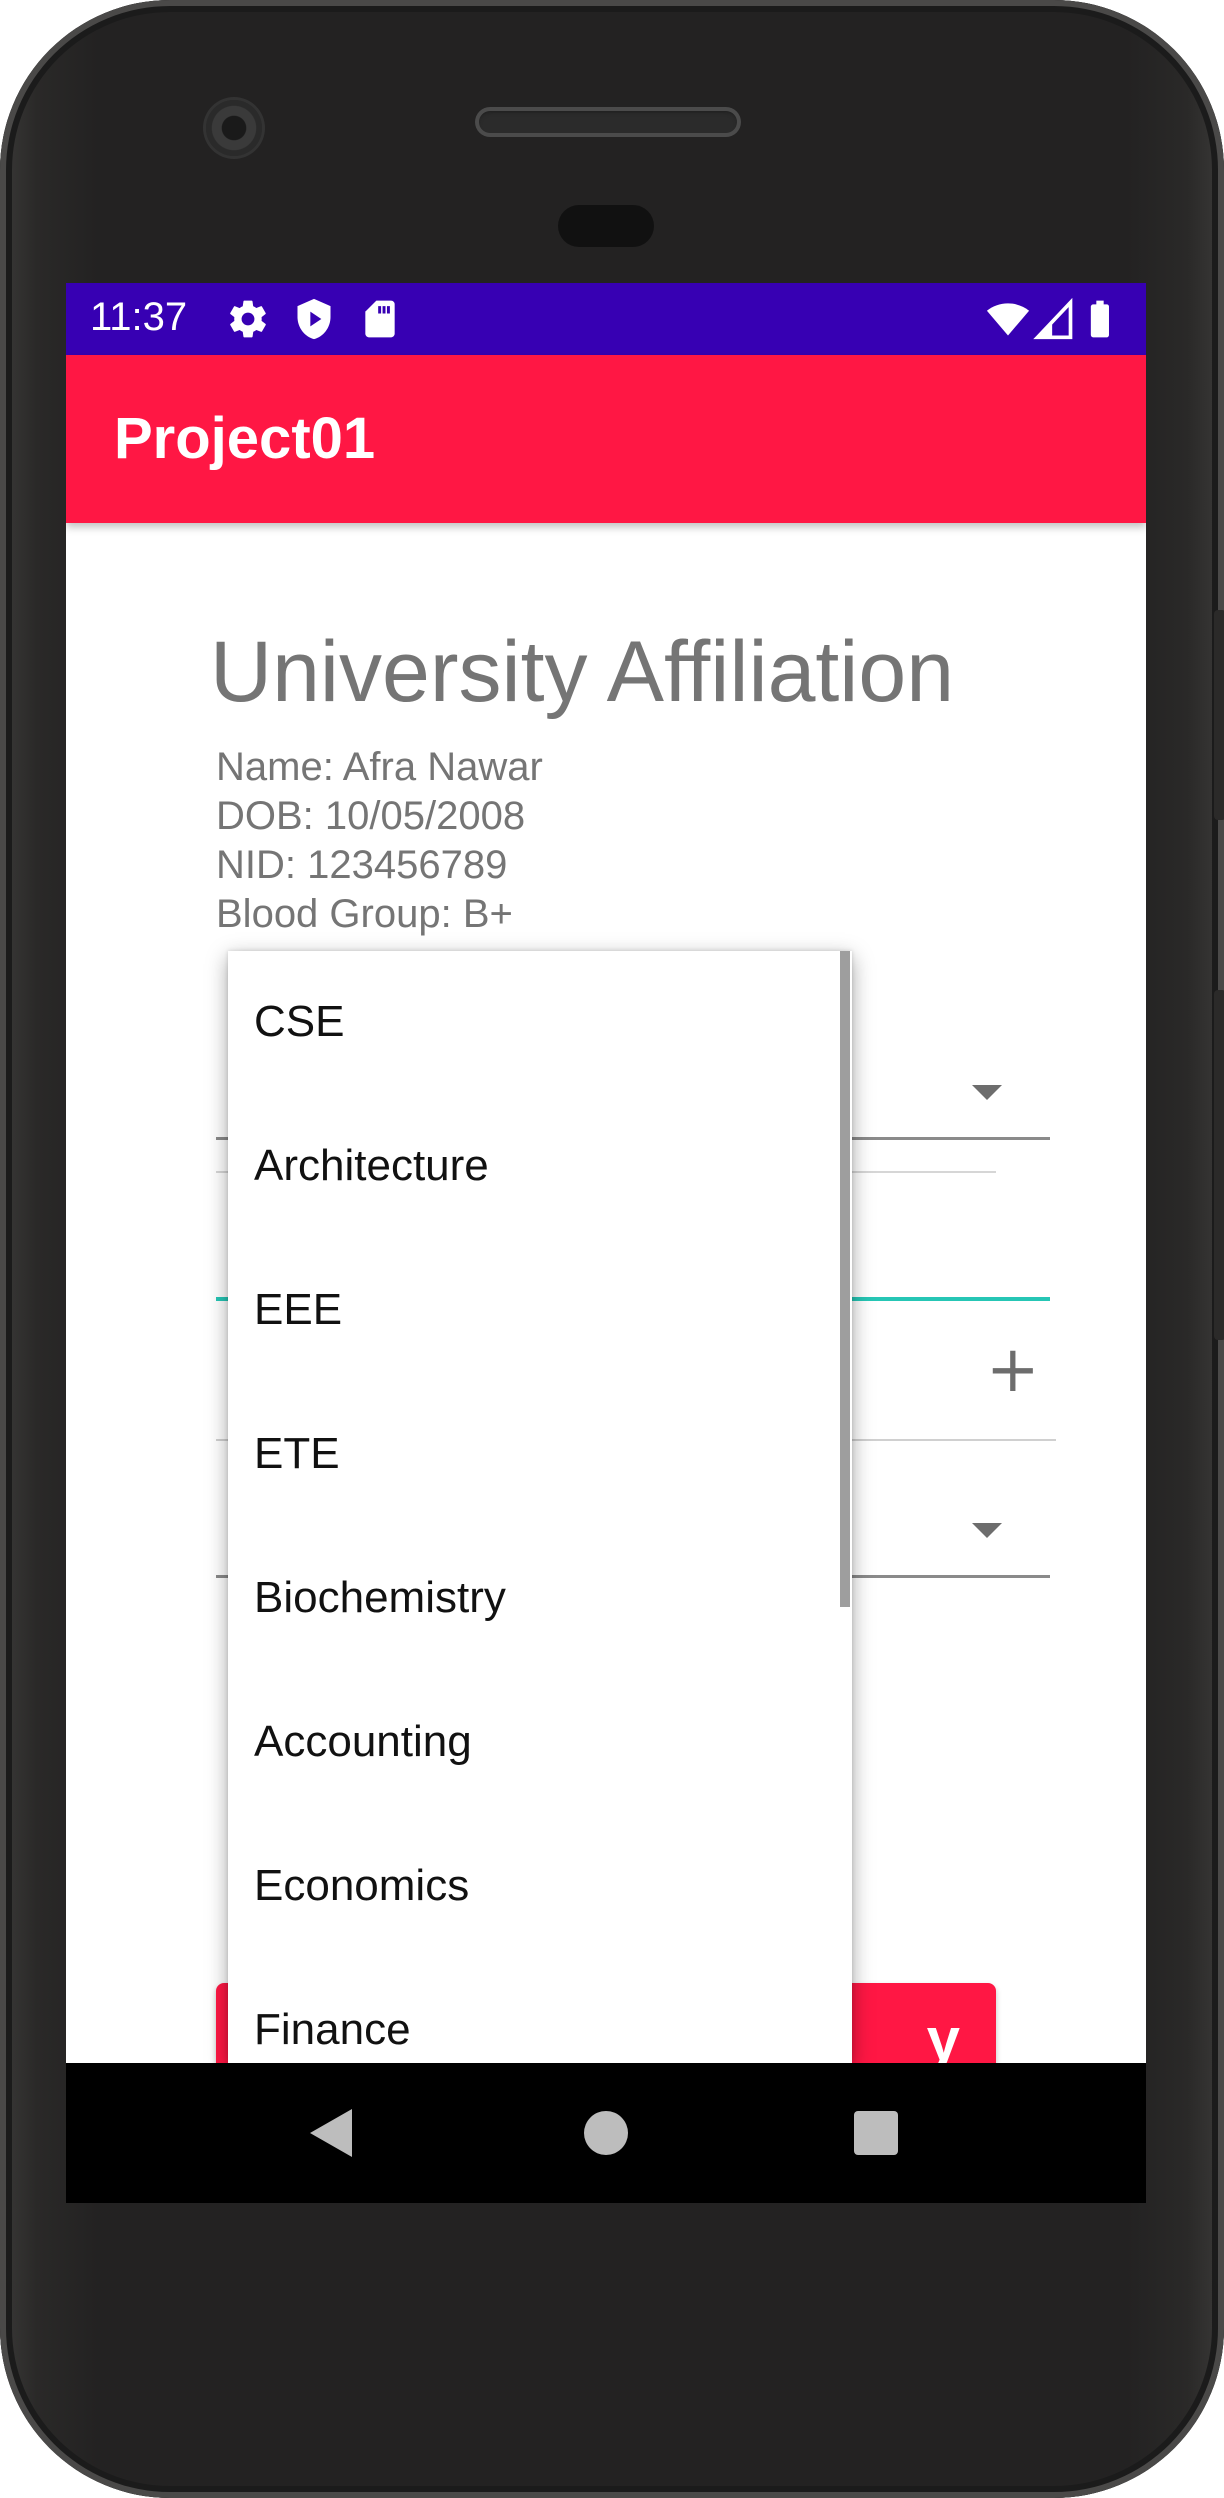 Image resolution: width=1224 pixels, height=2498 pixels. I want to click on proximity-sensor, so click(606, 226).